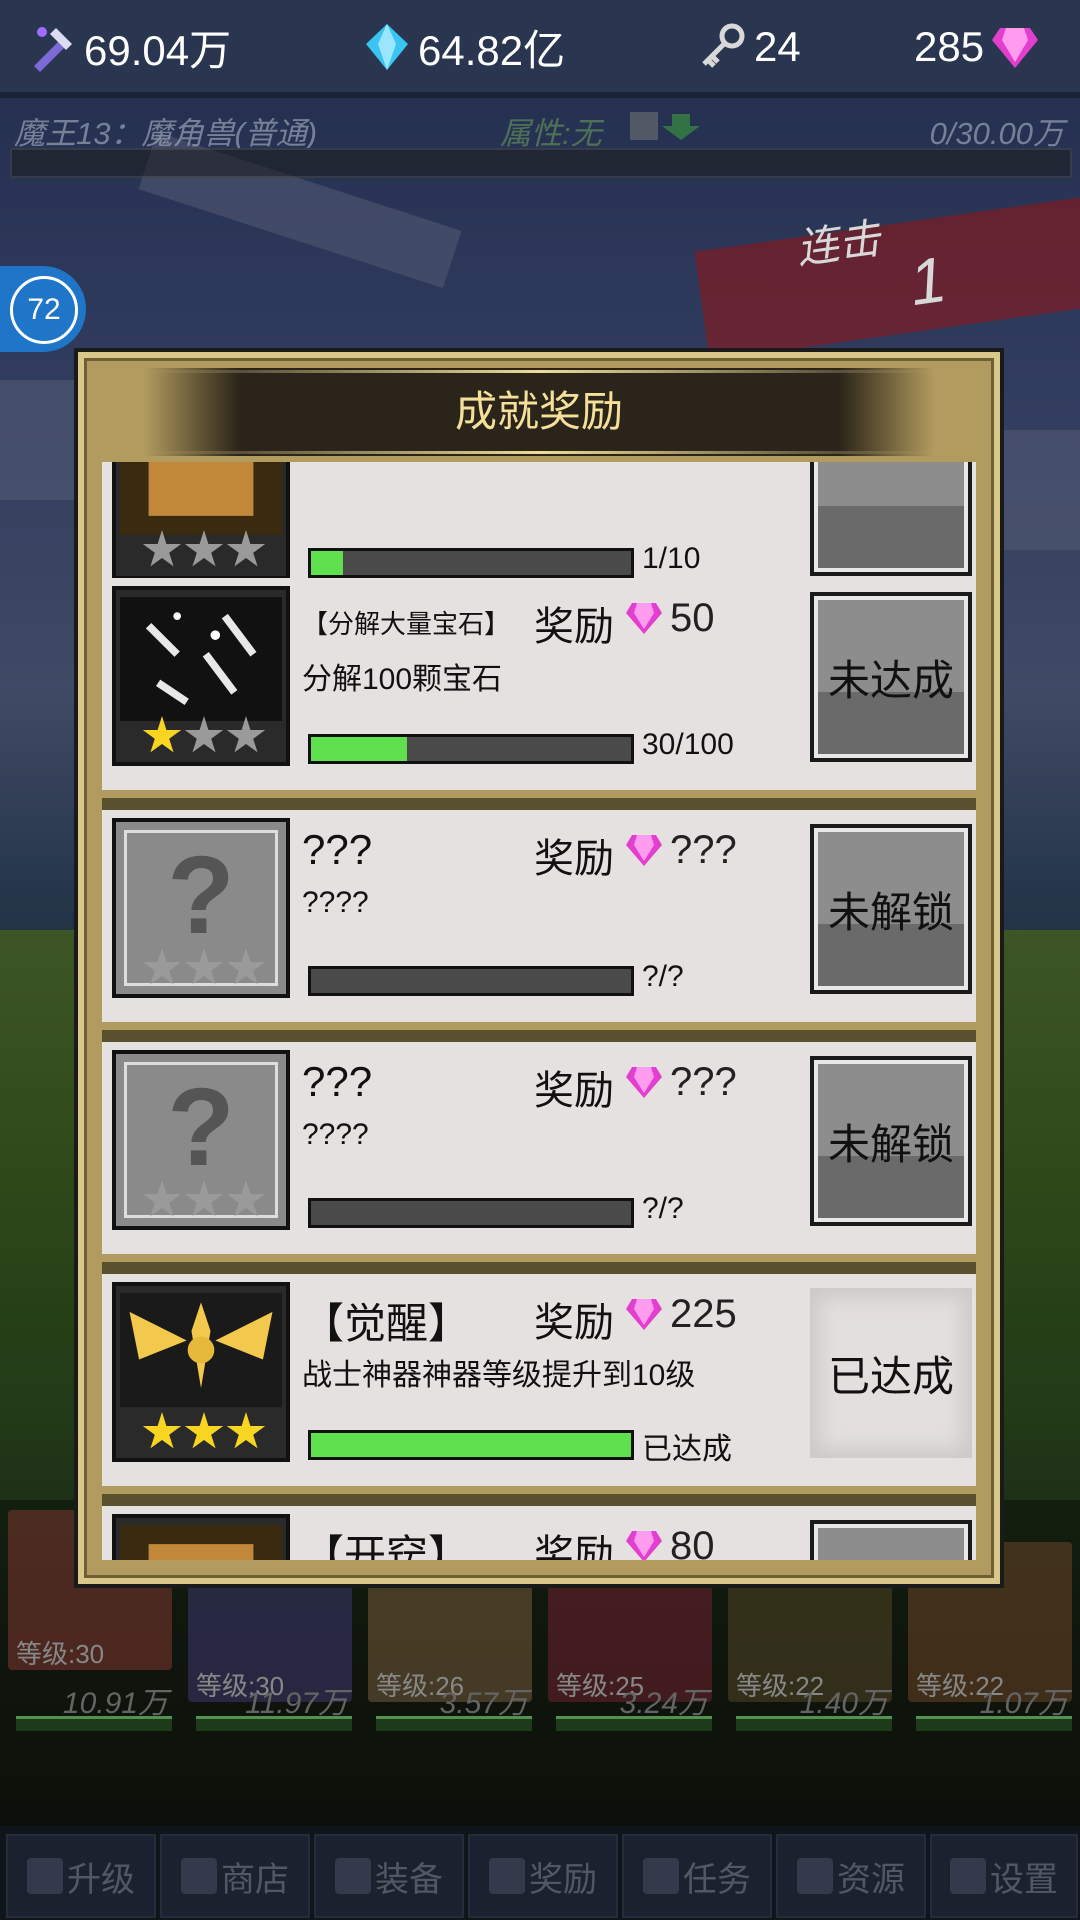 The image size is (1080, 1920). I want to click on boss-attribute: 属性:无, so click(551, 133).